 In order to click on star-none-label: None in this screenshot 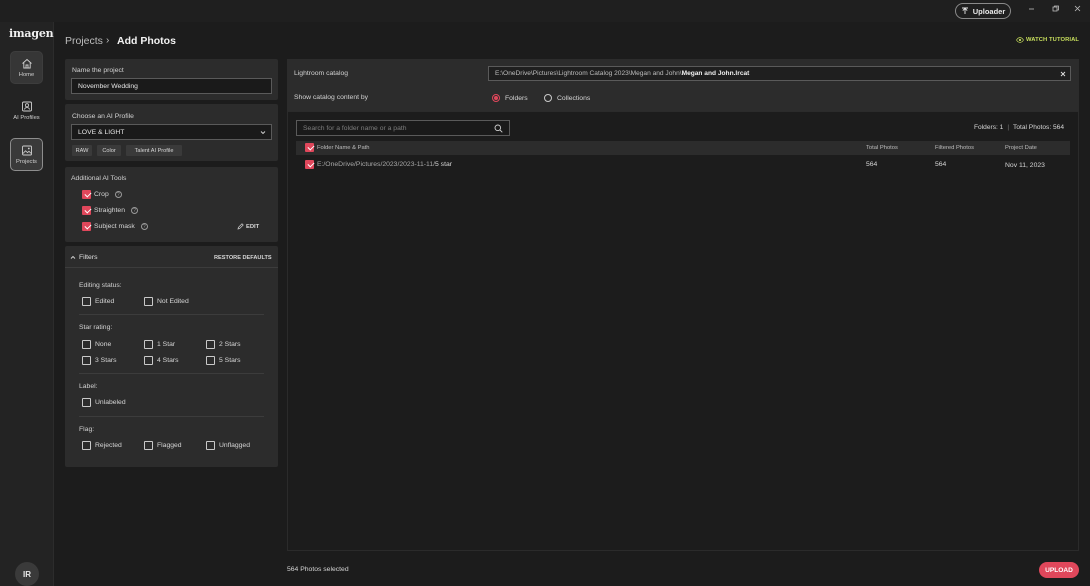, I will do `click(103, 344)`.